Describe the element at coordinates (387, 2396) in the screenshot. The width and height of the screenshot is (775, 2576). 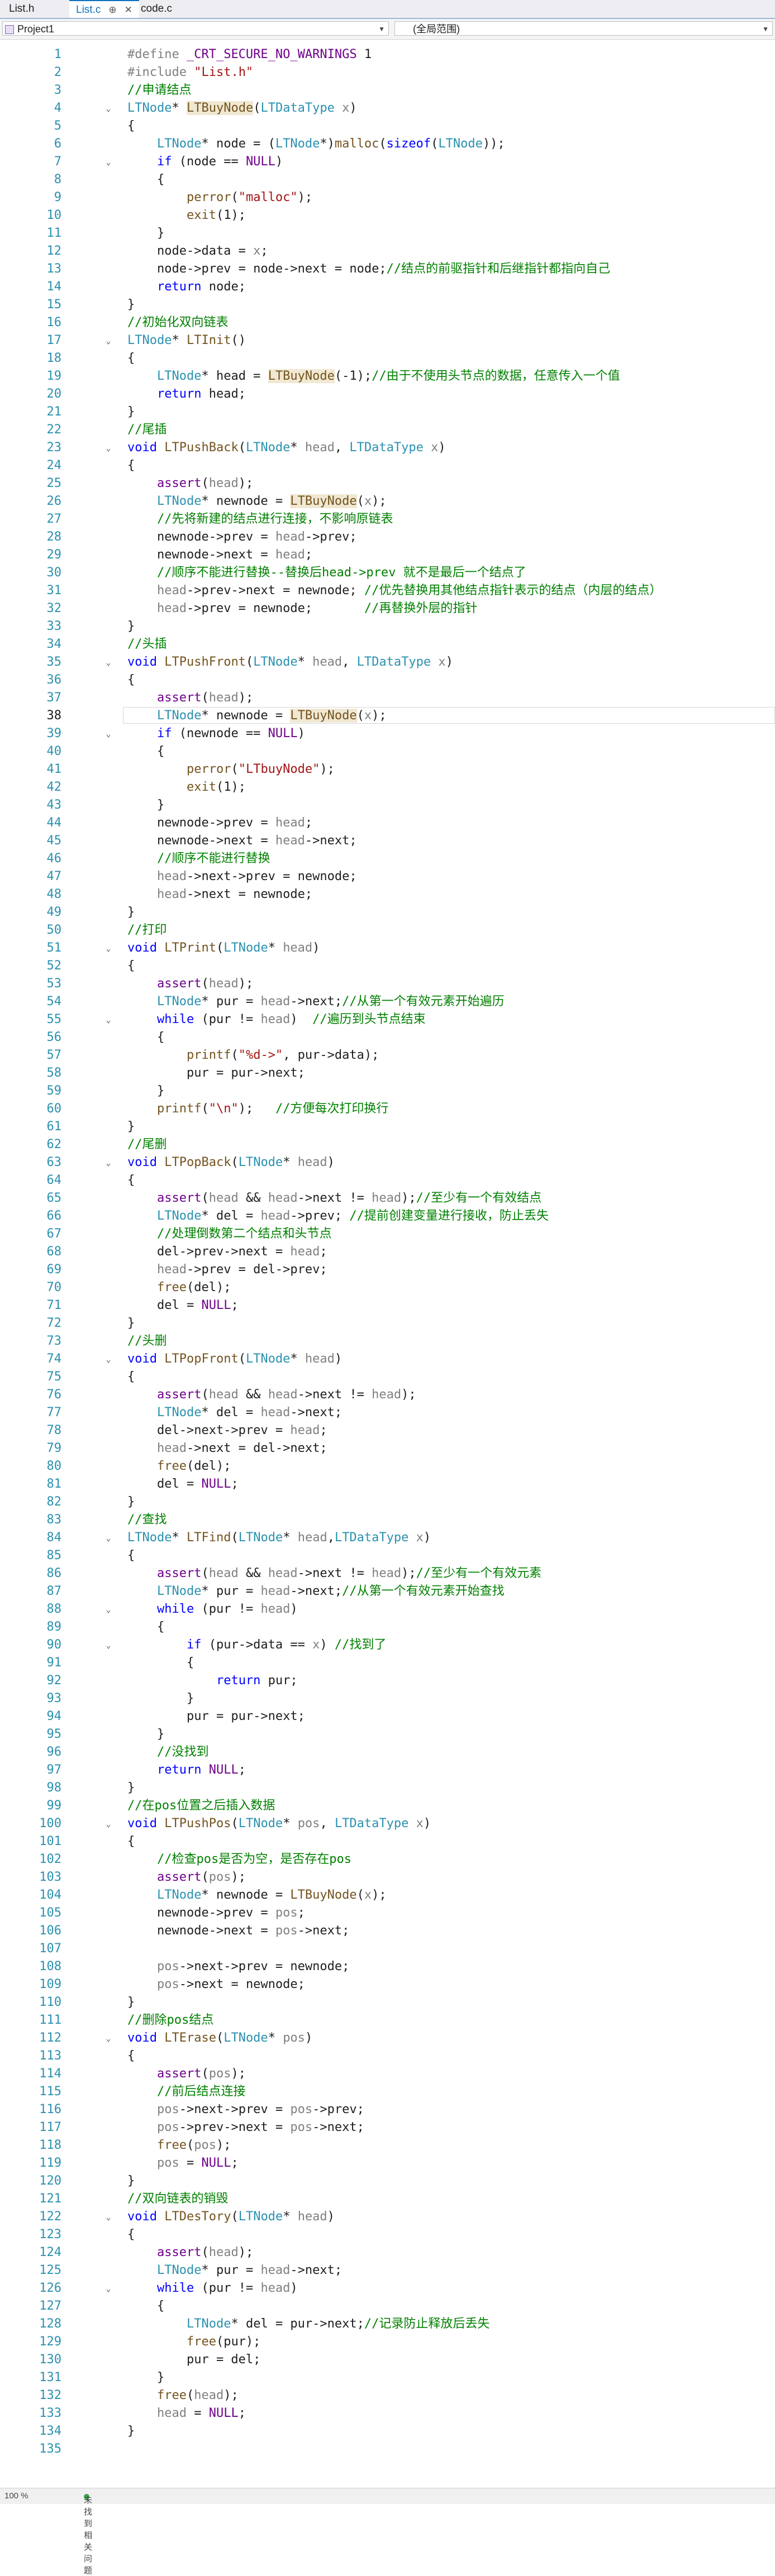
I see `code-line: 132 free(head);` at that location.